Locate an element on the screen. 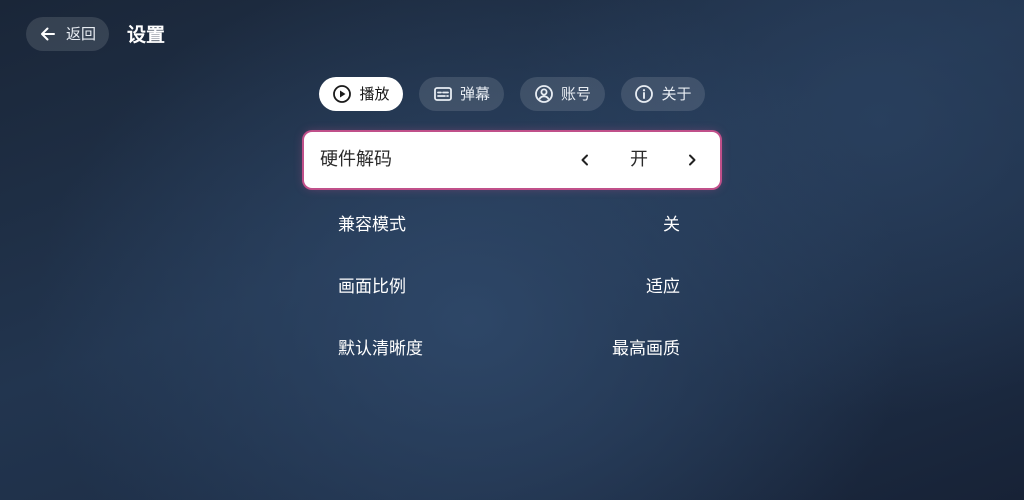 The image size is (1024, 500). tab-account: 账号 is located at coordinates (562, 94).